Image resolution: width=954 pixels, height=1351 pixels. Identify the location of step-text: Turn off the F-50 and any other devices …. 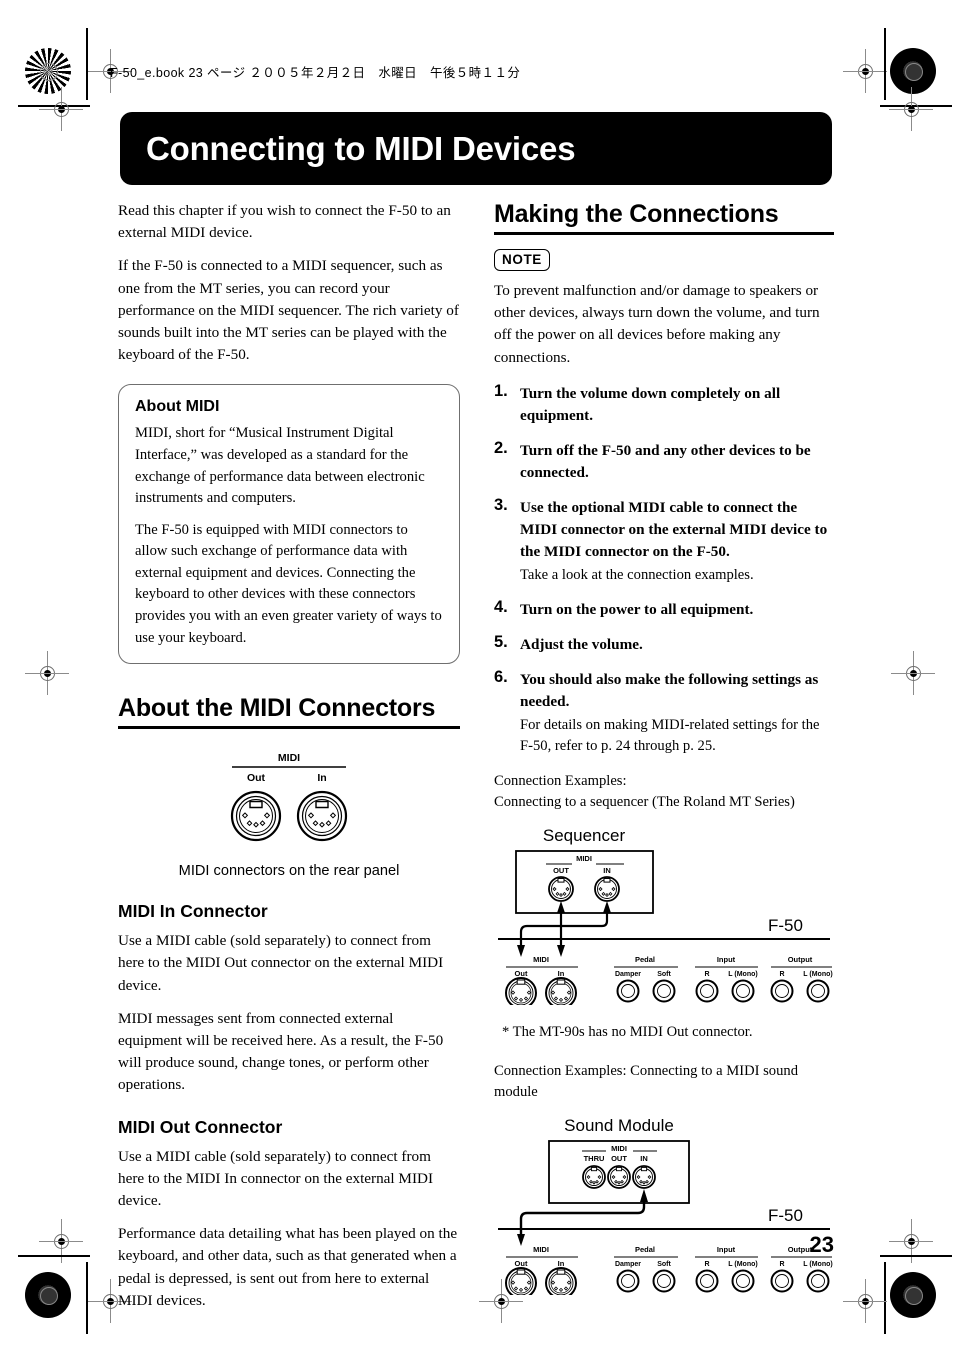
(665, 461).